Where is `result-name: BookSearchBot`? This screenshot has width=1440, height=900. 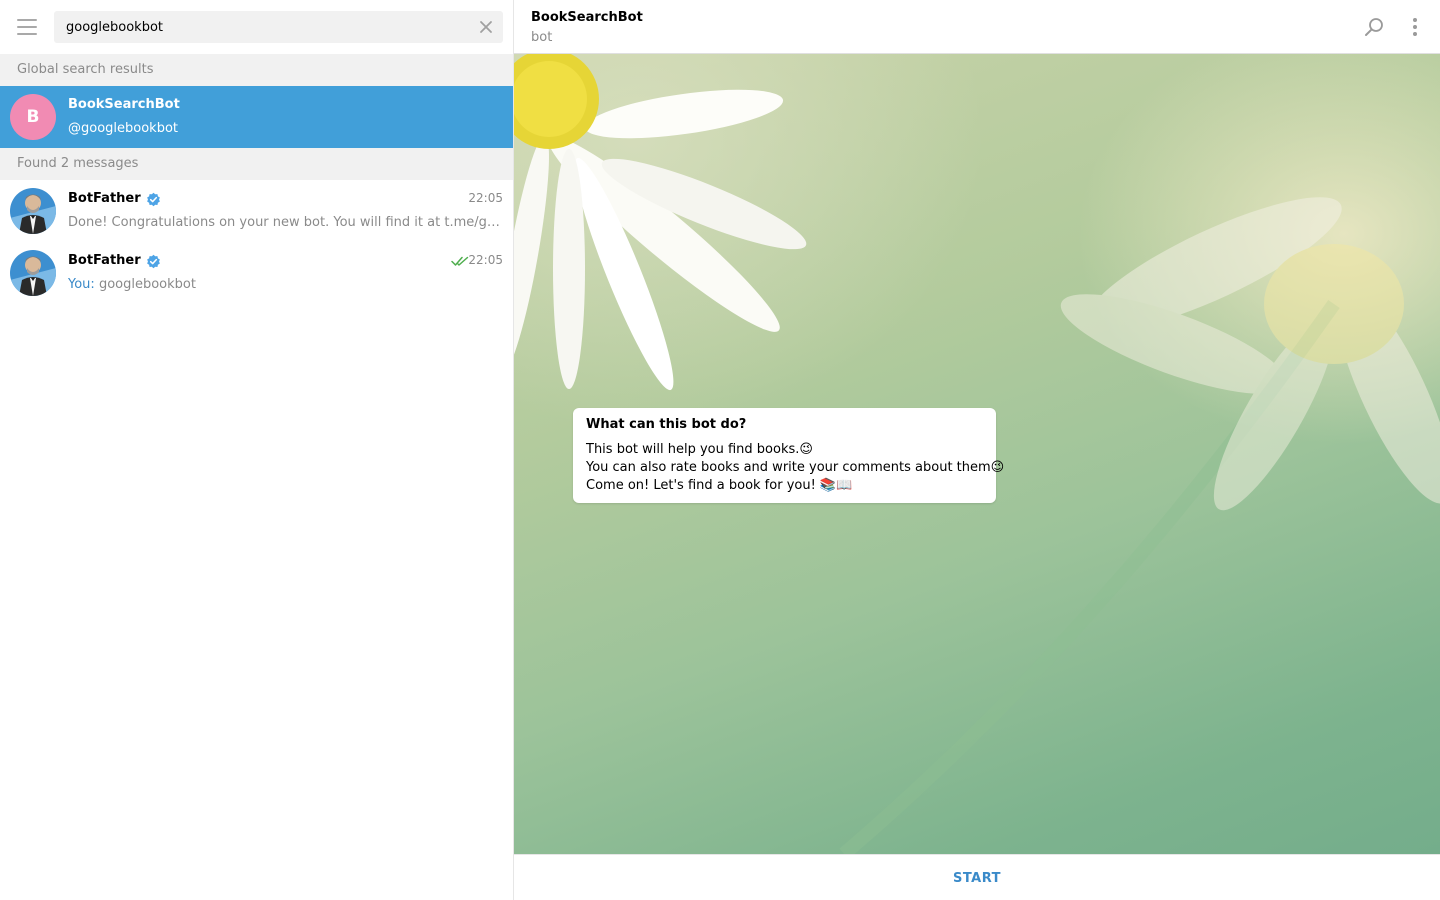 result-name: BookSearchBot is located at coordinates (124, 104).